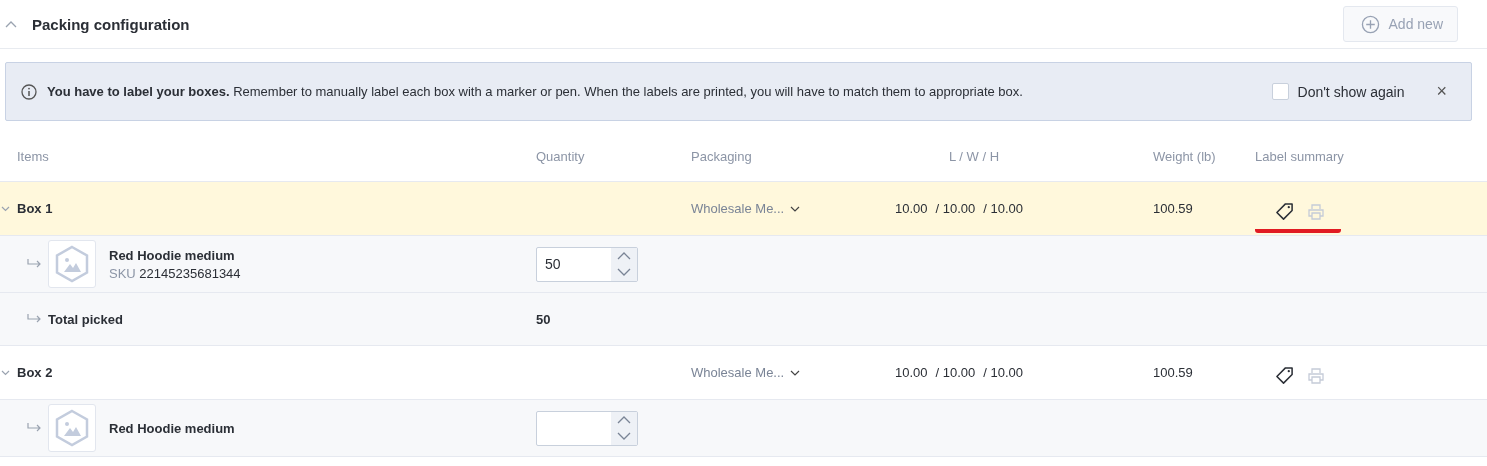 The width and height of the screenshot is (1487, 466). Describe the element at coordinates (587, 264) in the screenshot. I see `quantity-stepper: 50` at that location.